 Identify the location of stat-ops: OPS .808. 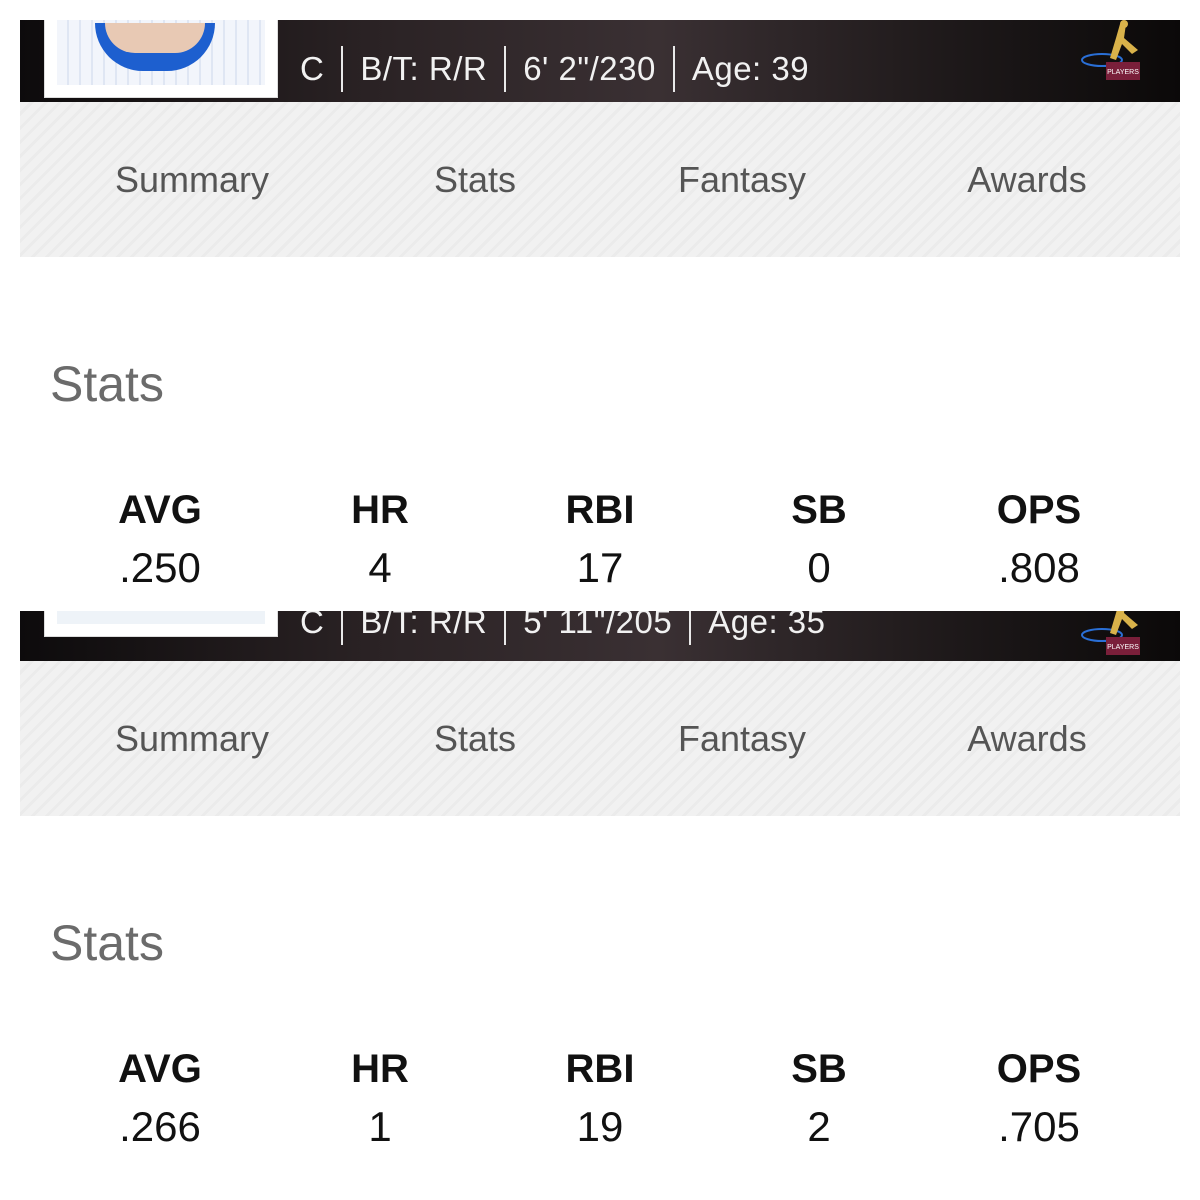
(1039, 538).